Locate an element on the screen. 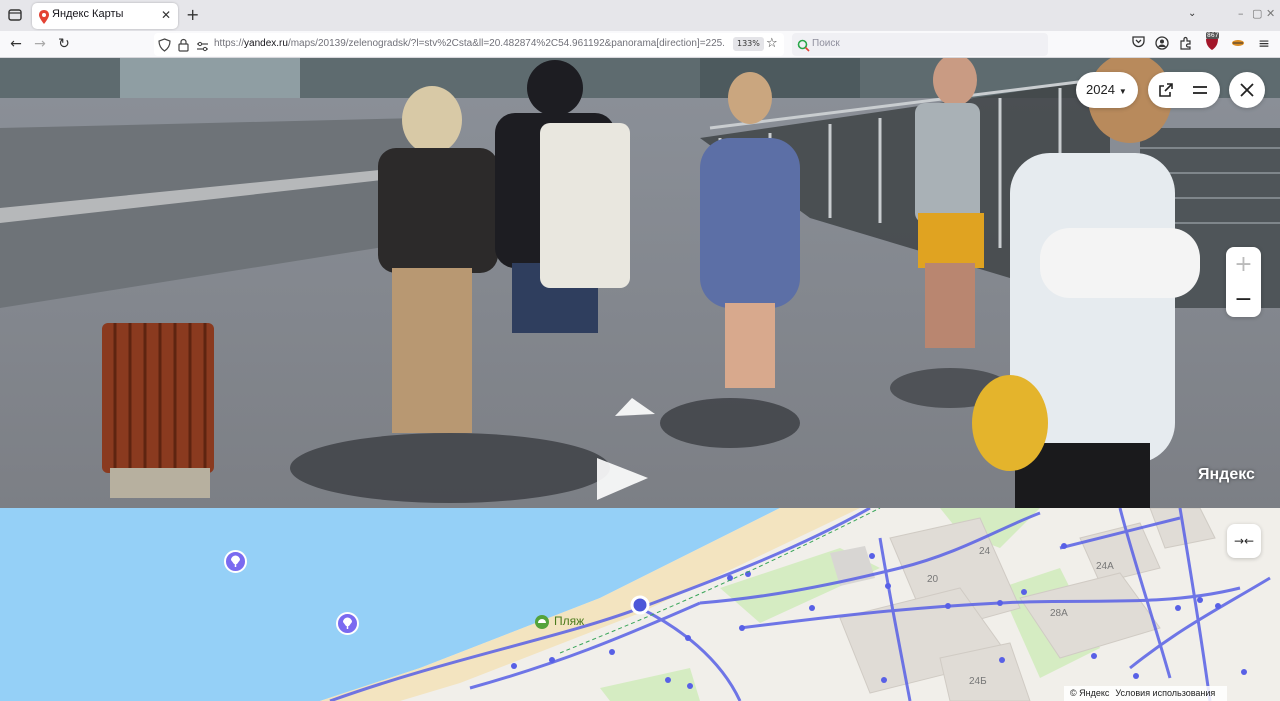  panorama-actions-group is located at coordinates (1184, 90).